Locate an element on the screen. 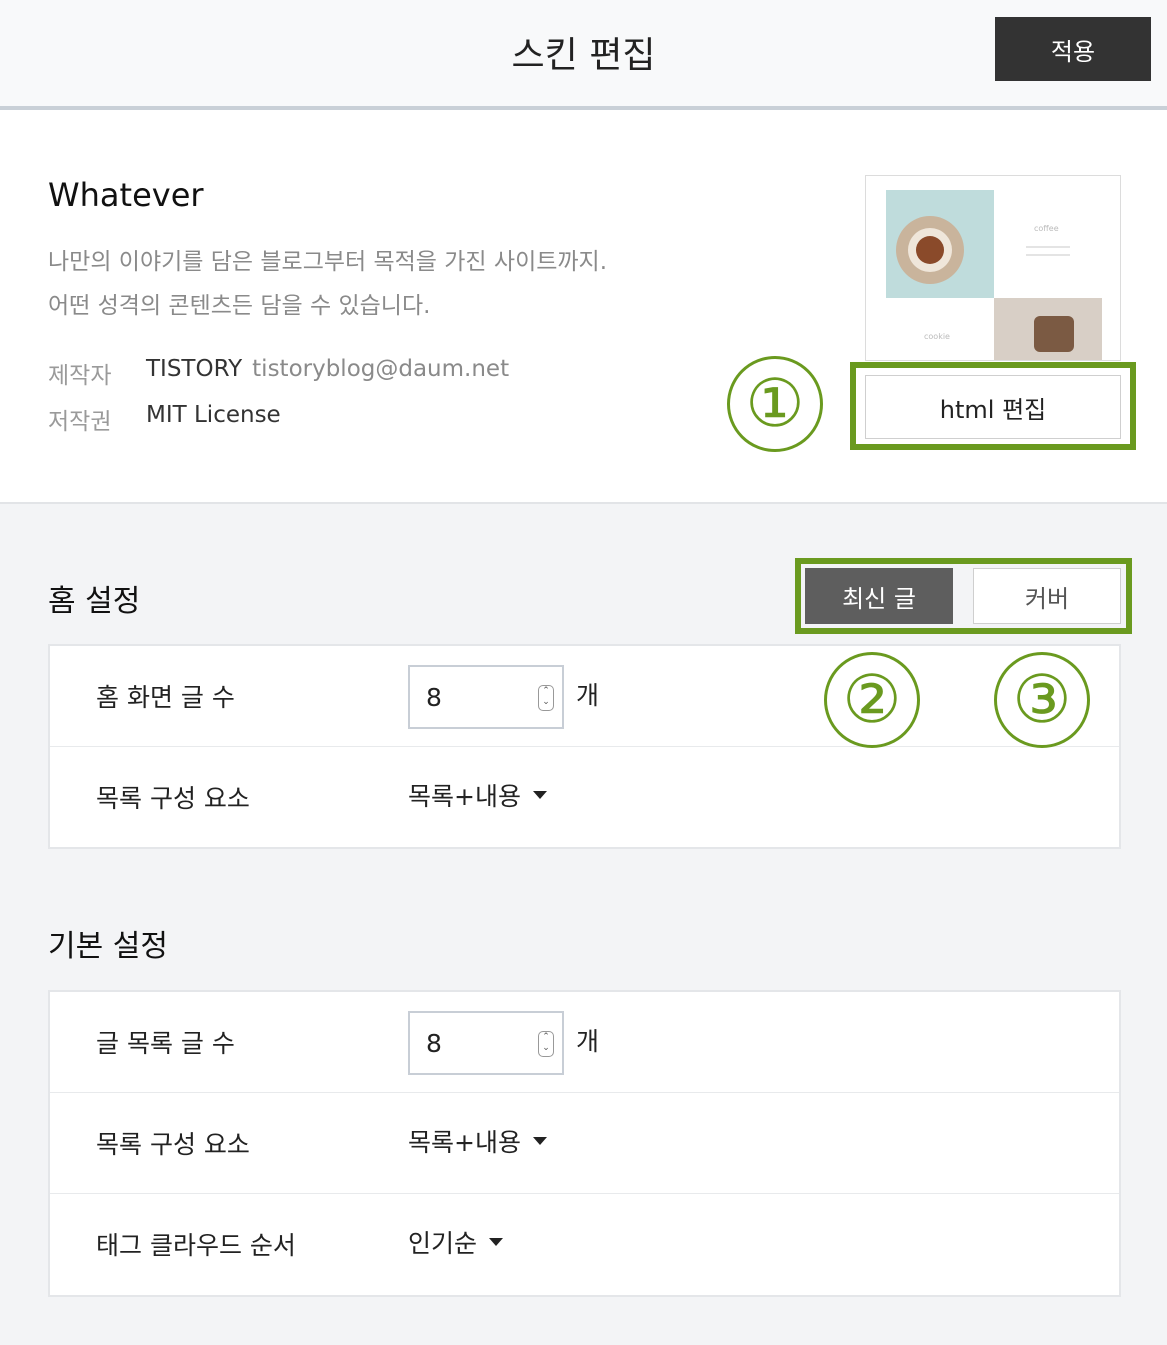 The image size is (1167, 1345). setting-row-home-post-count: 홈 화면 글 수 8 ⌃ ⌄ 개 is located at coordinates (584, 696).